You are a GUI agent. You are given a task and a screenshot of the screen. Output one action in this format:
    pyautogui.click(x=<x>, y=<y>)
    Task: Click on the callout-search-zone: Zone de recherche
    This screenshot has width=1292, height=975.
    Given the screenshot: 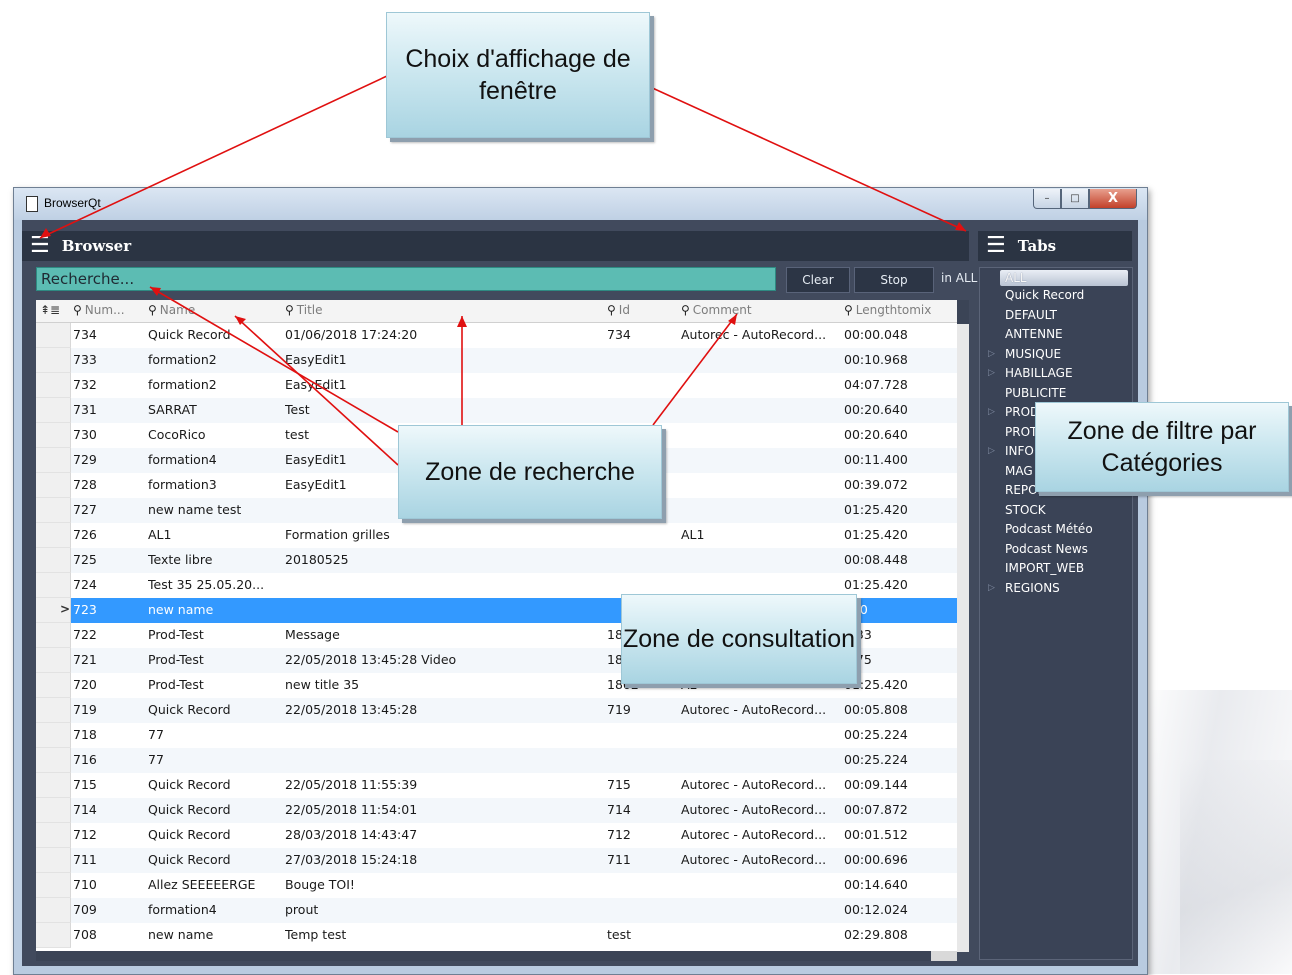 What is the action you would take?
    pyautogui.click(x=530, y=472)
    